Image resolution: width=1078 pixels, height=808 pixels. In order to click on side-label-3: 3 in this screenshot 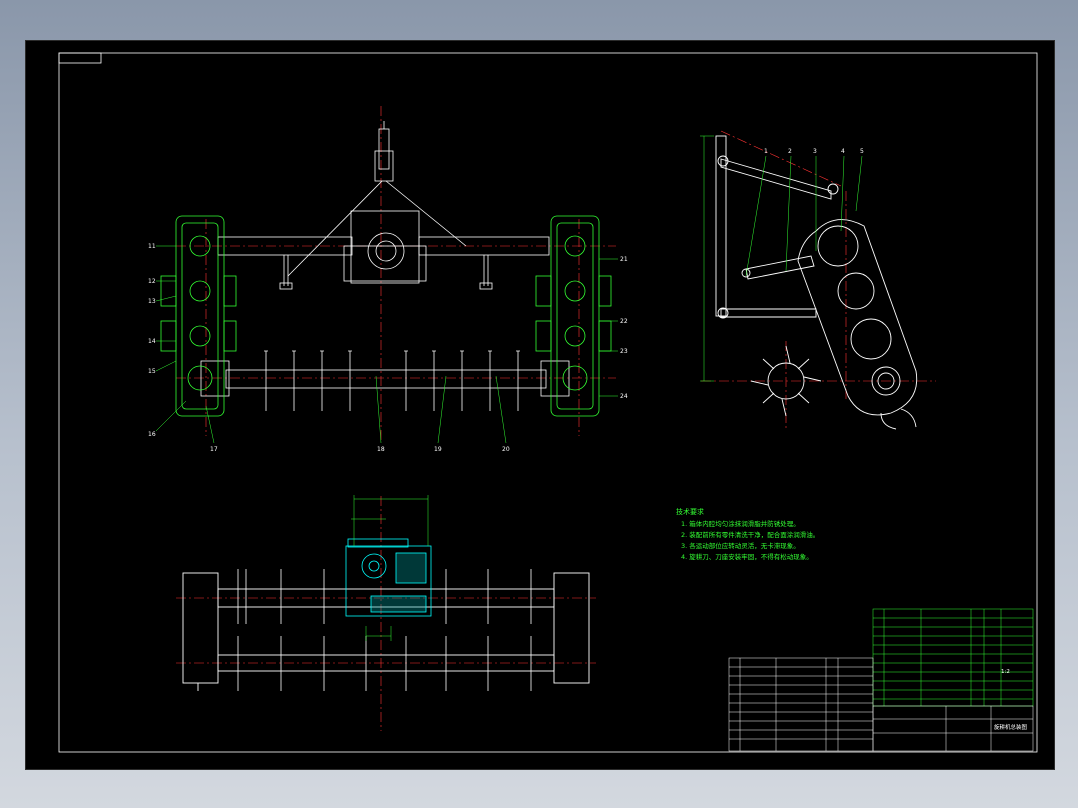, I will do `click(815, 151)`.